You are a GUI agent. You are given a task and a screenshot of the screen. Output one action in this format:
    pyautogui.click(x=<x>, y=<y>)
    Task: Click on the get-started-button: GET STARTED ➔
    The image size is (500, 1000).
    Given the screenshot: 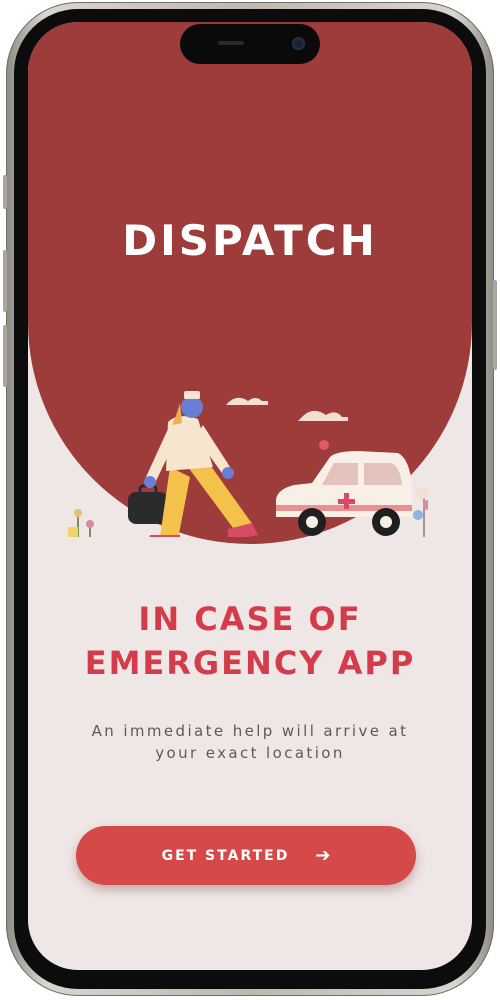 What is the action you would take?
    pyautogui.click(x=246, y=855)
    